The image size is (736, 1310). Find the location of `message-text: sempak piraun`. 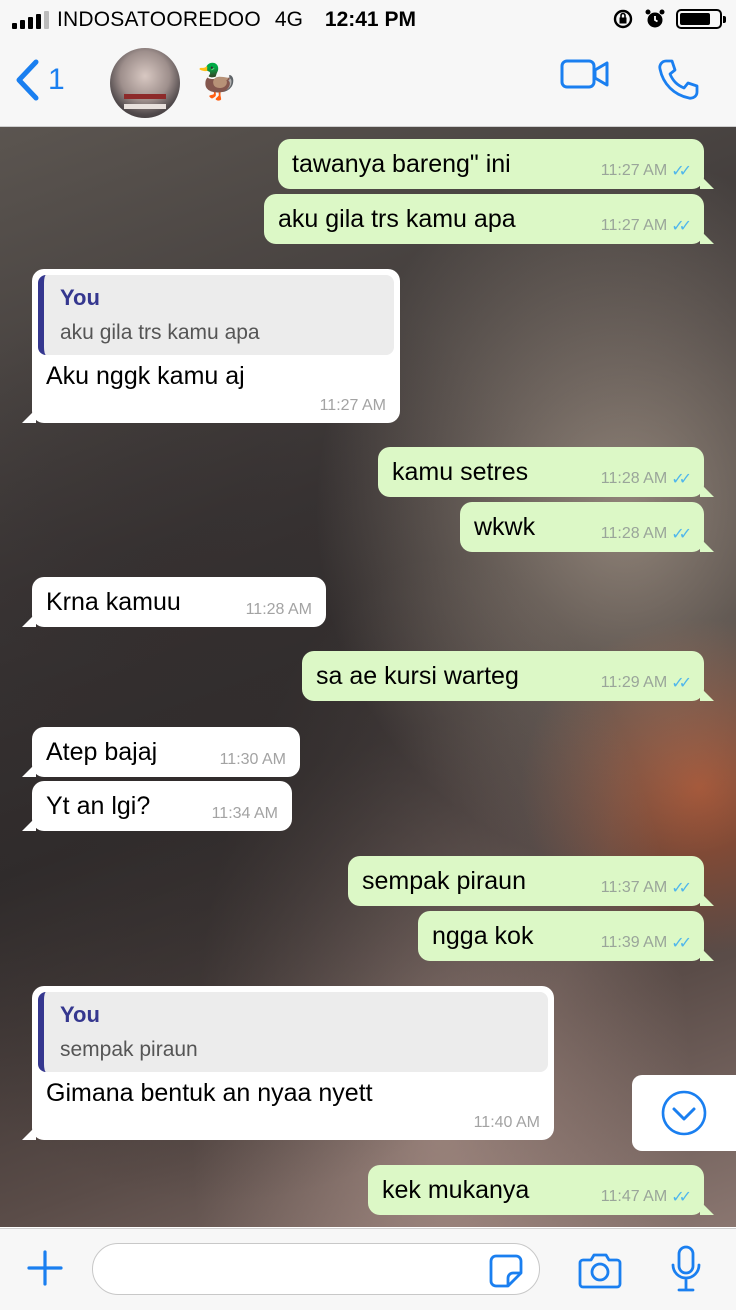

message-text: sempak piraun is located at coordinates (444, 881).